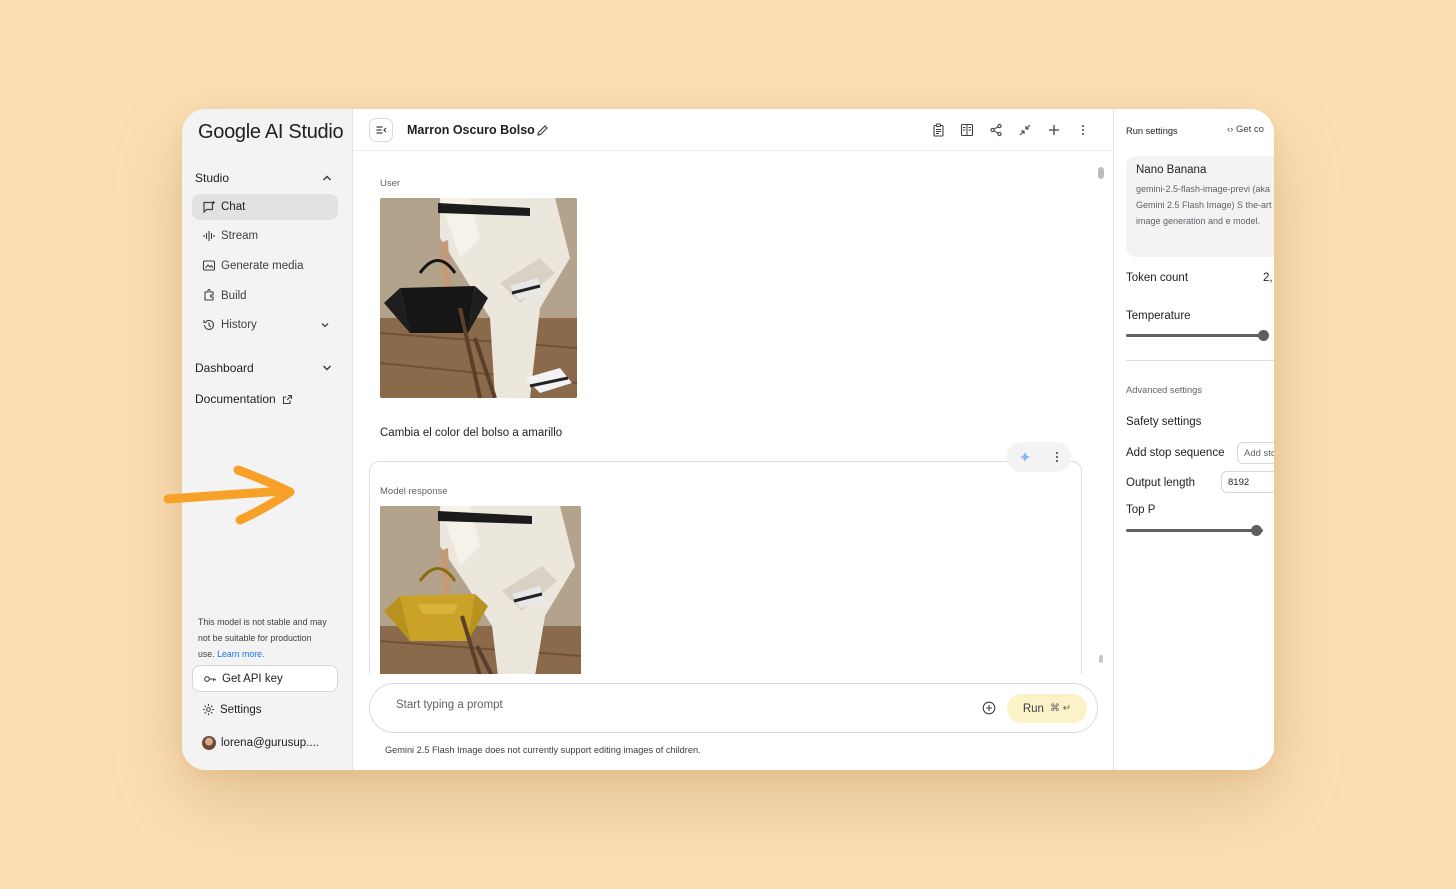 The height and width of the screenshot is (889, 1456). I want to click on external-link-icon, so click(287, 399).